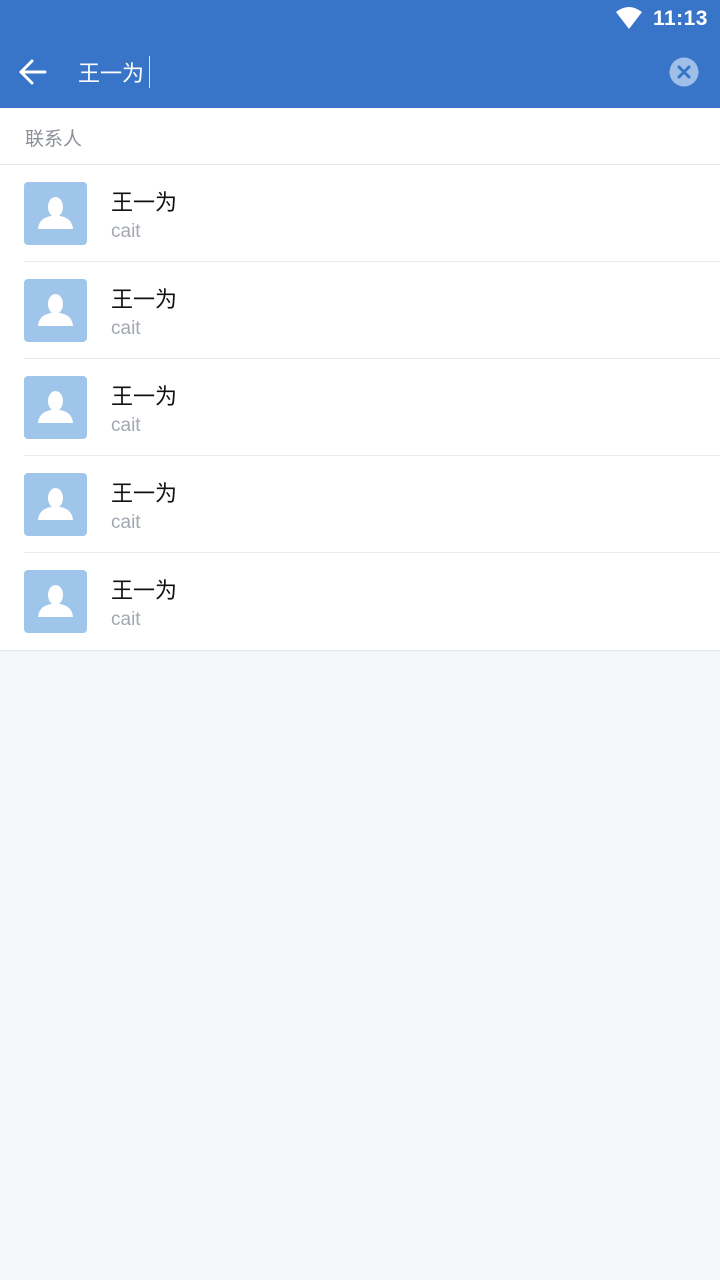 This screenshot has height=1280, width=720. What do you see at coordinates (360, 18) in the screenshot?
I see `status-bar: 11:13` at bounding box center [360, 18].